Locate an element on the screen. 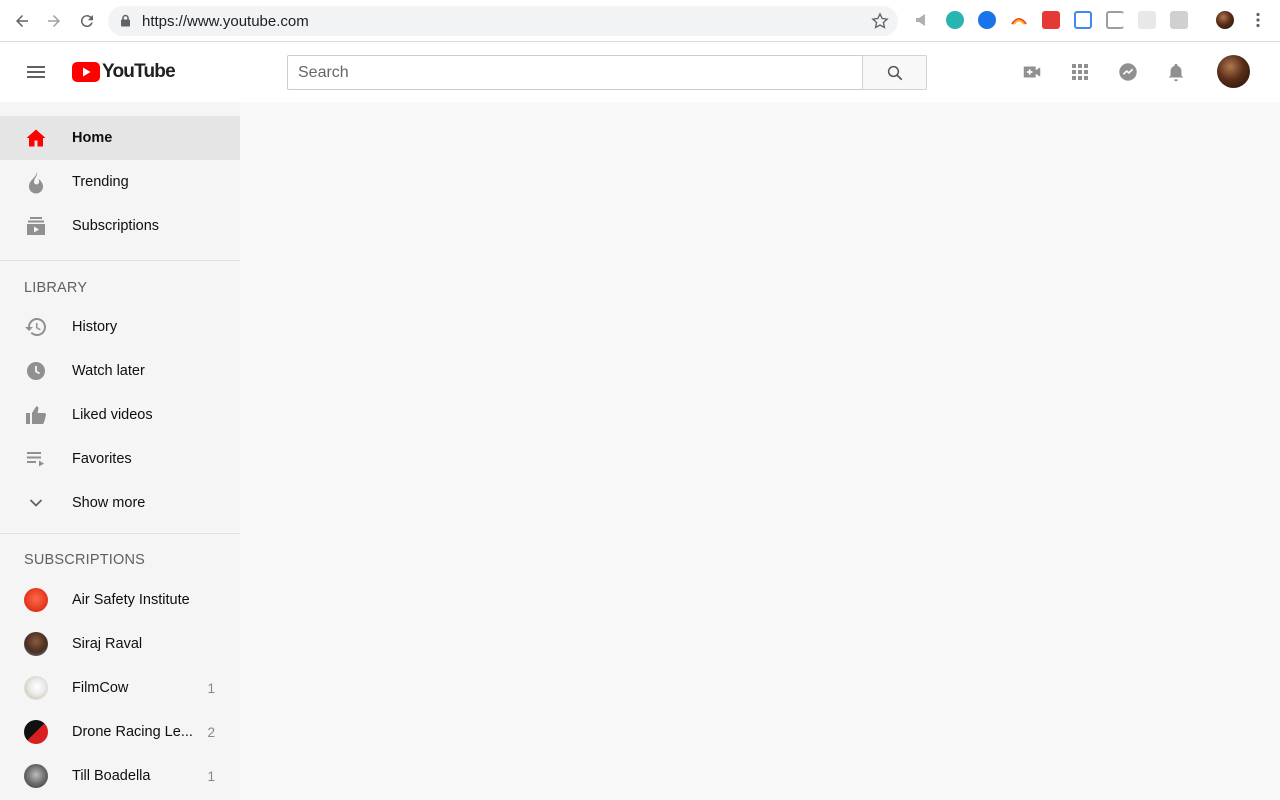  apps-button is located at coordinates (1080, 72).